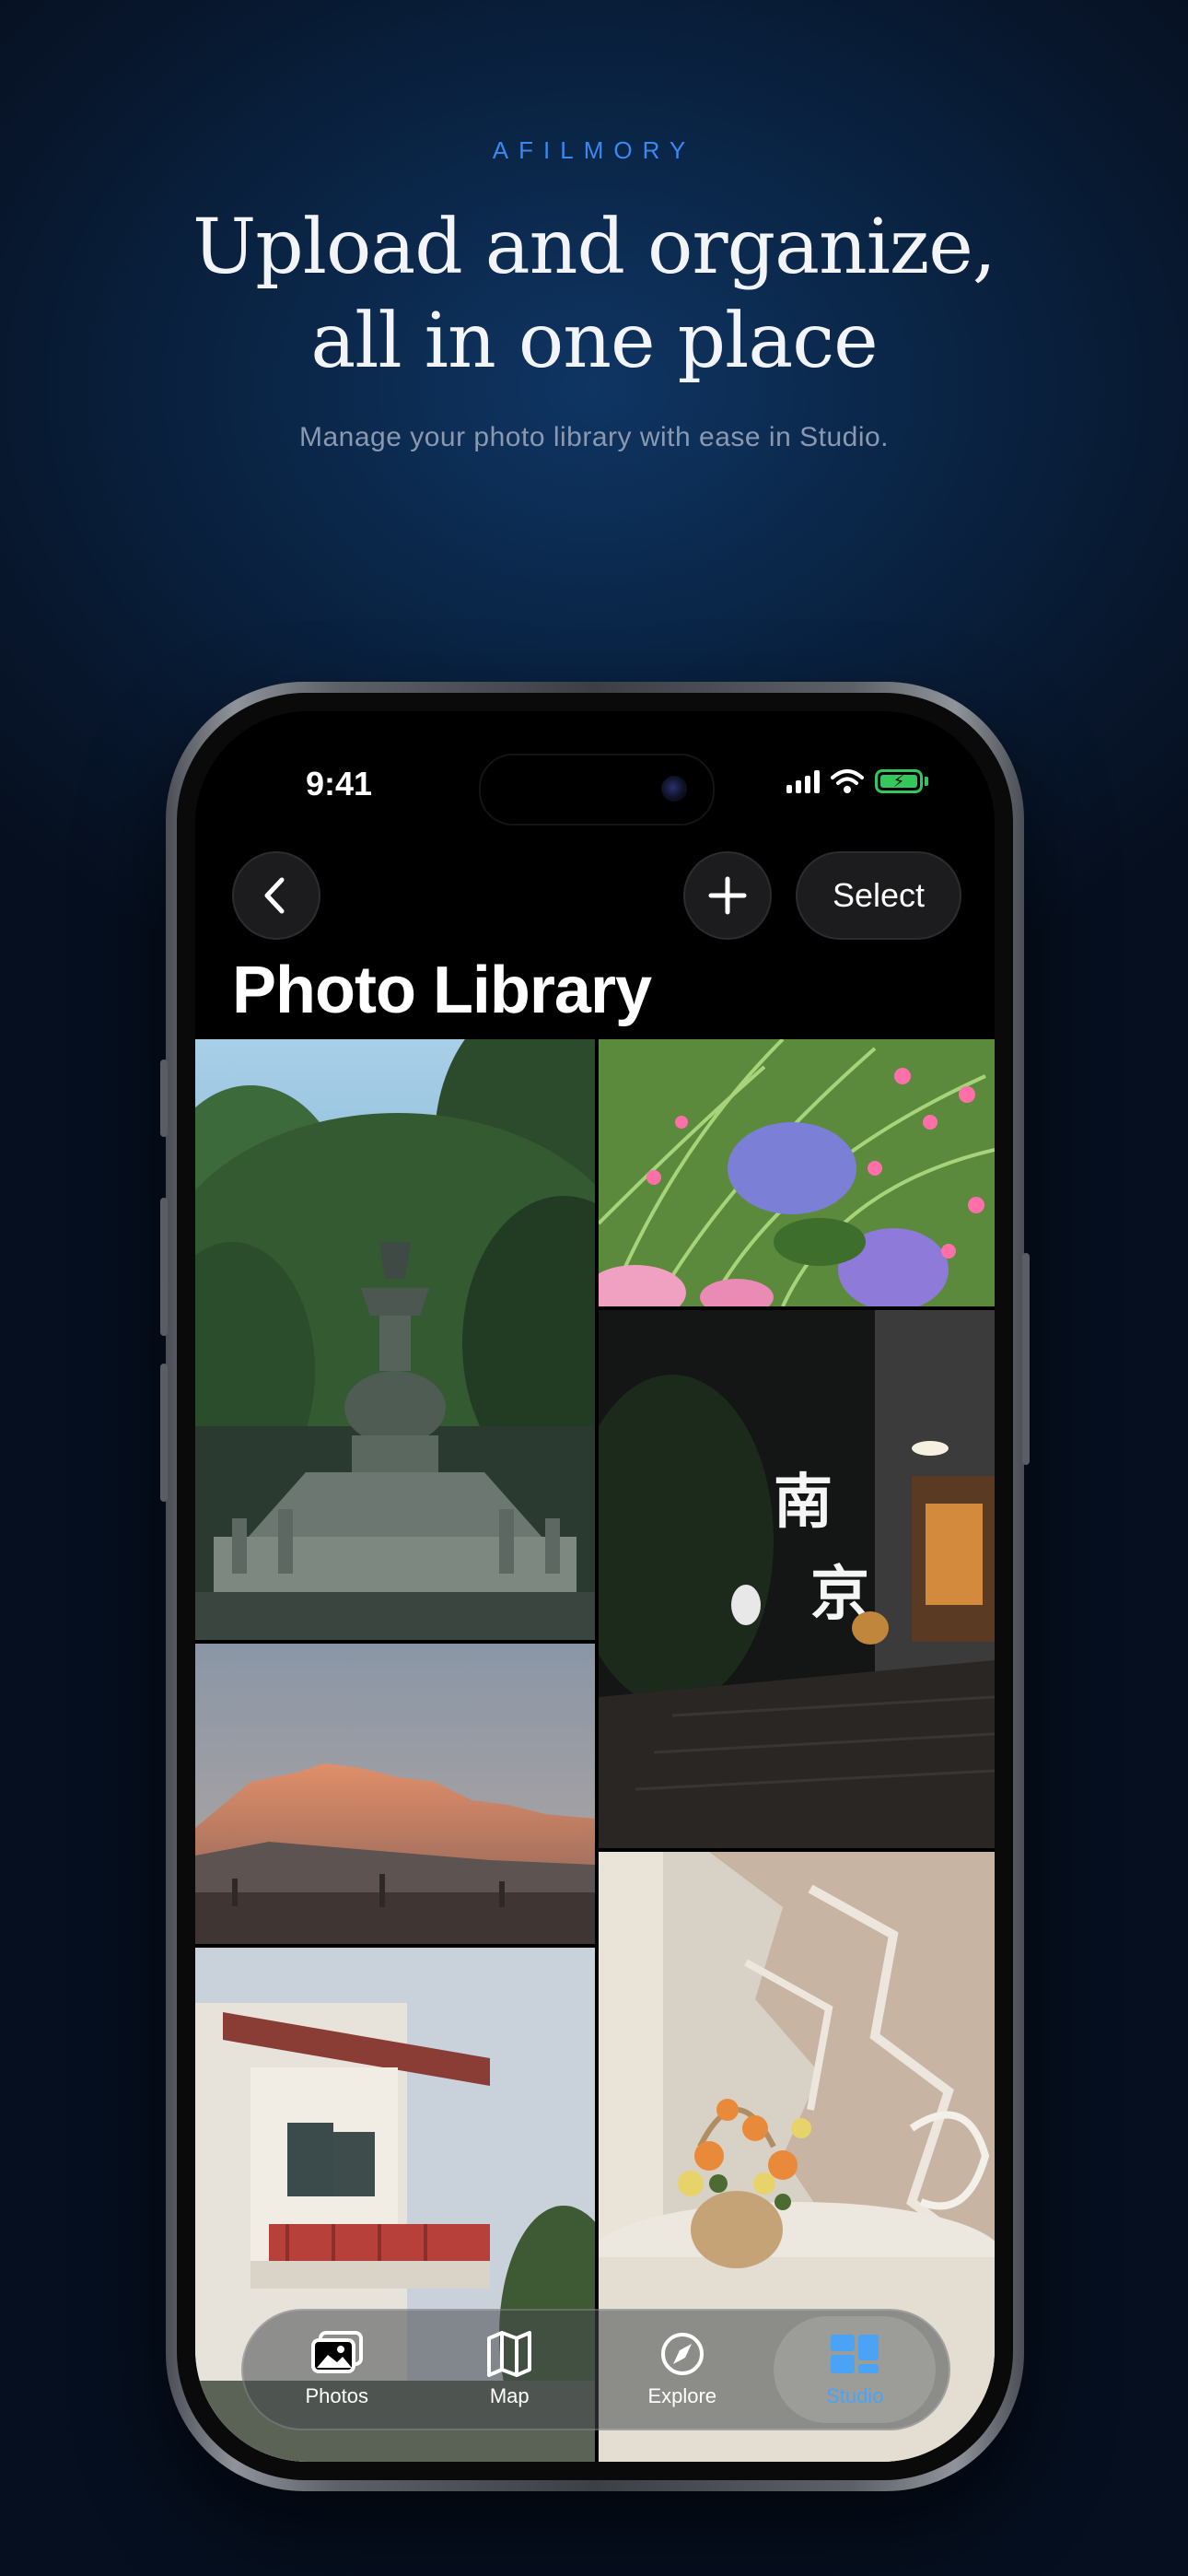 This screenshot has height=2576, width=1188. What do you see at coordinates (594, 150) in the screenshot?
I see `brand-eyebrow: AFILMORY` at bounding box center [594, 150].